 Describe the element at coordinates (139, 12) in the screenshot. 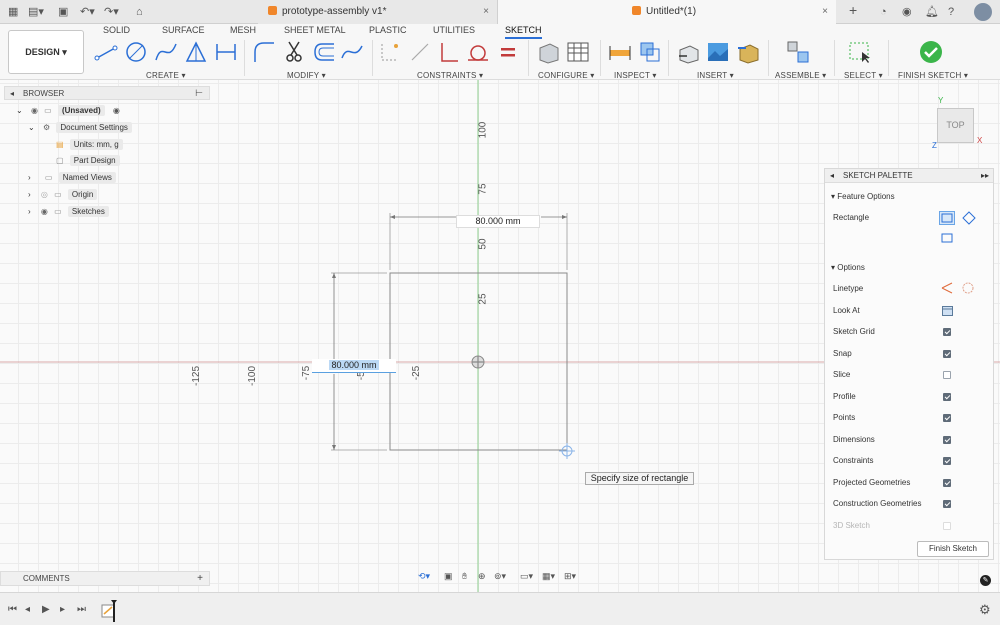

I see `home-icon: ⌂` at that location.